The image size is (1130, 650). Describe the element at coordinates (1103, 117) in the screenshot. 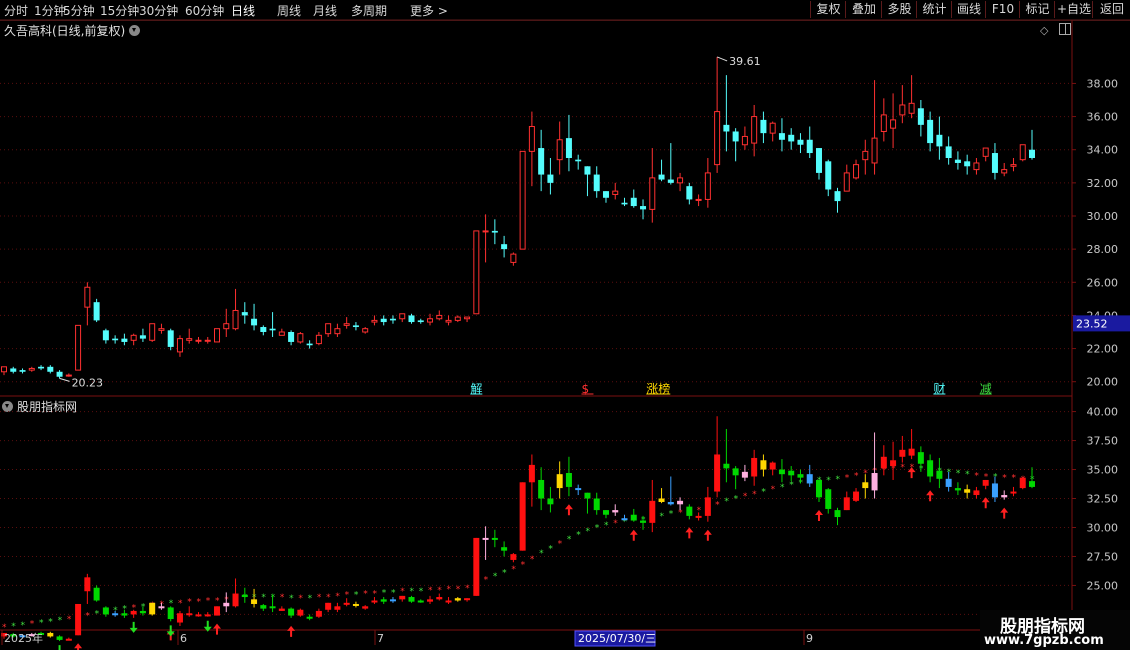

I see `y-tick-label: 36.00` at that location.